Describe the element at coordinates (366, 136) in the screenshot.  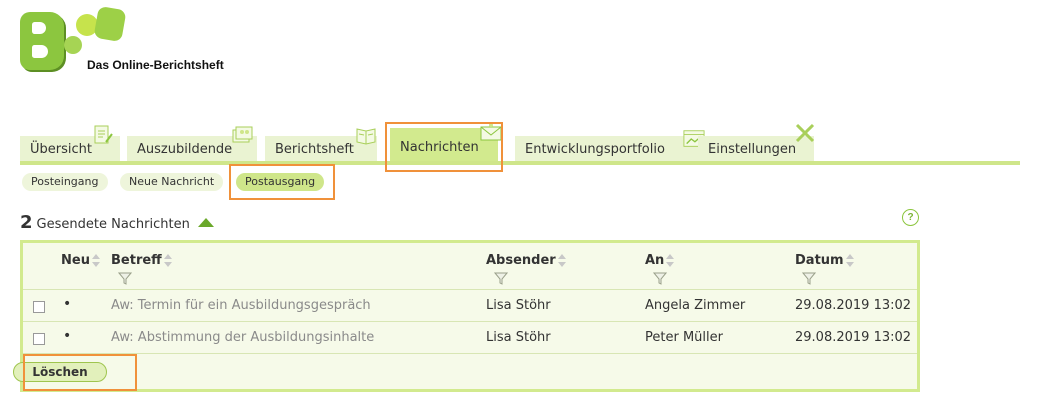
I see `open-book-icon` at that location.